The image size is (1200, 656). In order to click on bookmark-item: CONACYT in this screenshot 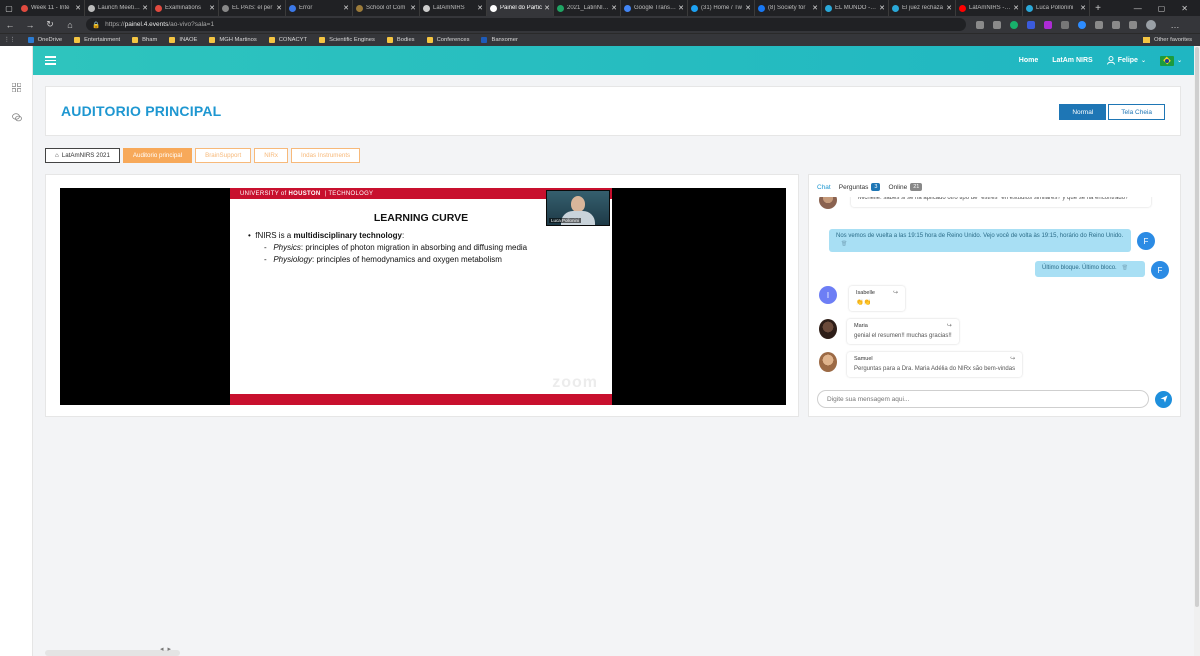, I will do `click(287, 40)`.